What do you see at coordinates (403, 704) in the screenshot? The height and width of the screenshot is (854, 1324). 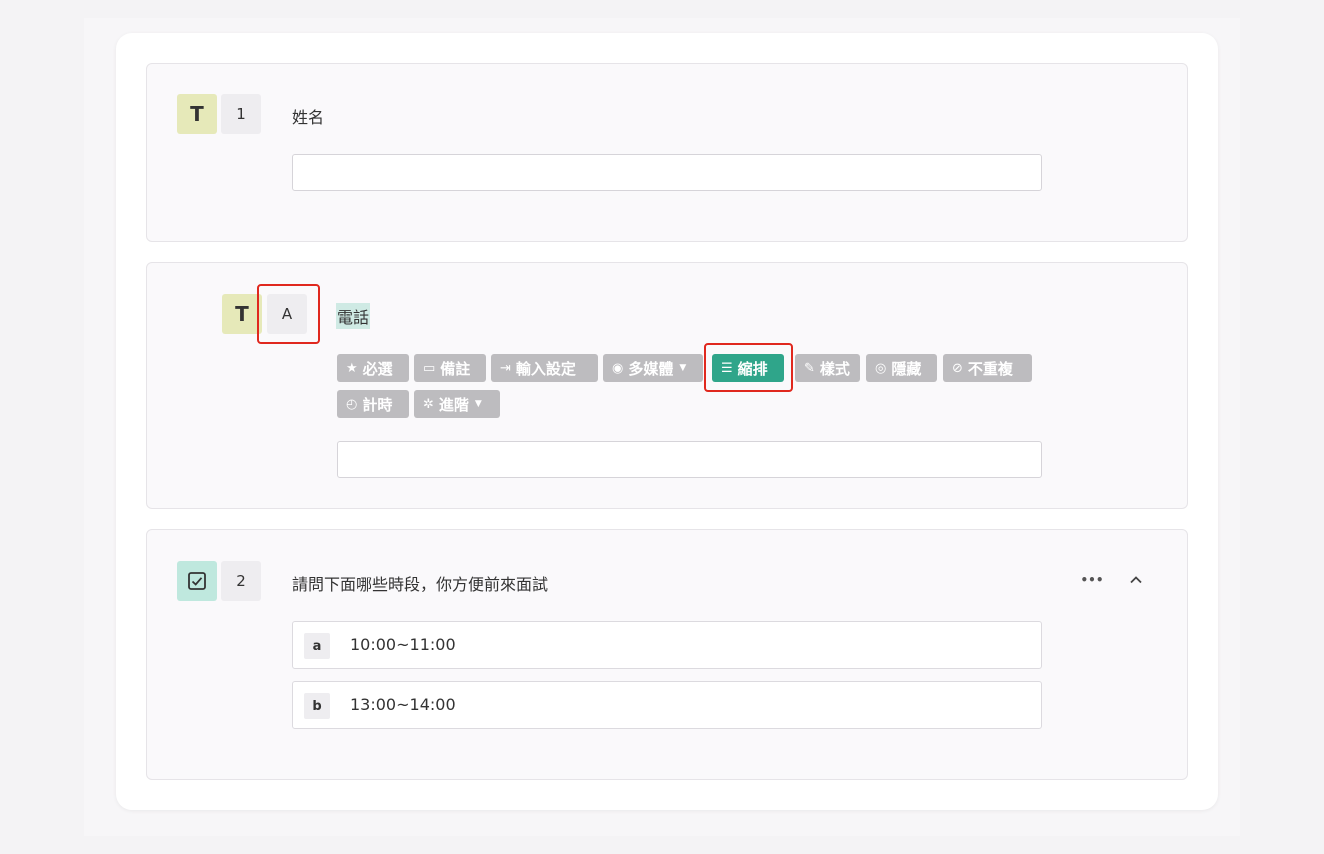 I see `option-text: 13:00~14:00` at bounding box center [403, 704].